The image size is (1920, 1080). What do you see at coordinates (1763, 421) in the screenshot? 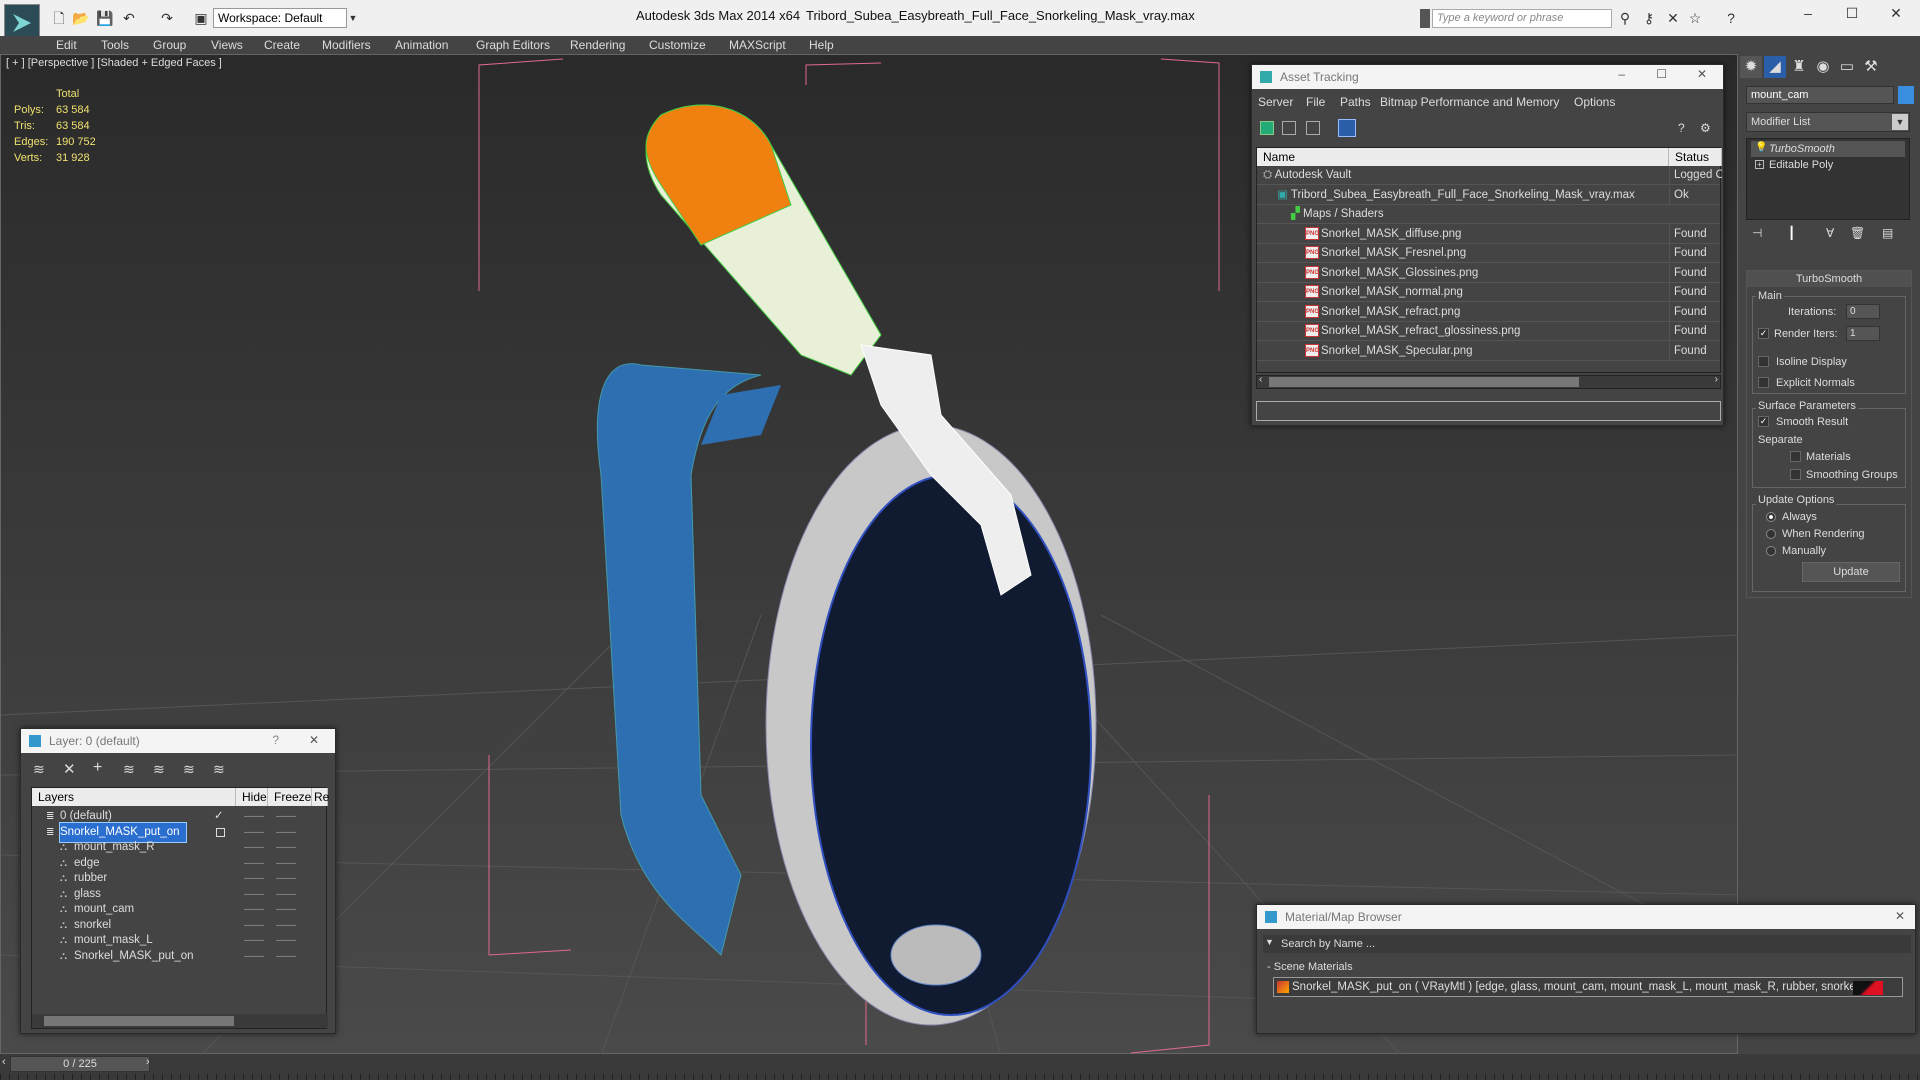
I see `smooth-result-checkbox: ✓` at bounding box center [1763, 421].